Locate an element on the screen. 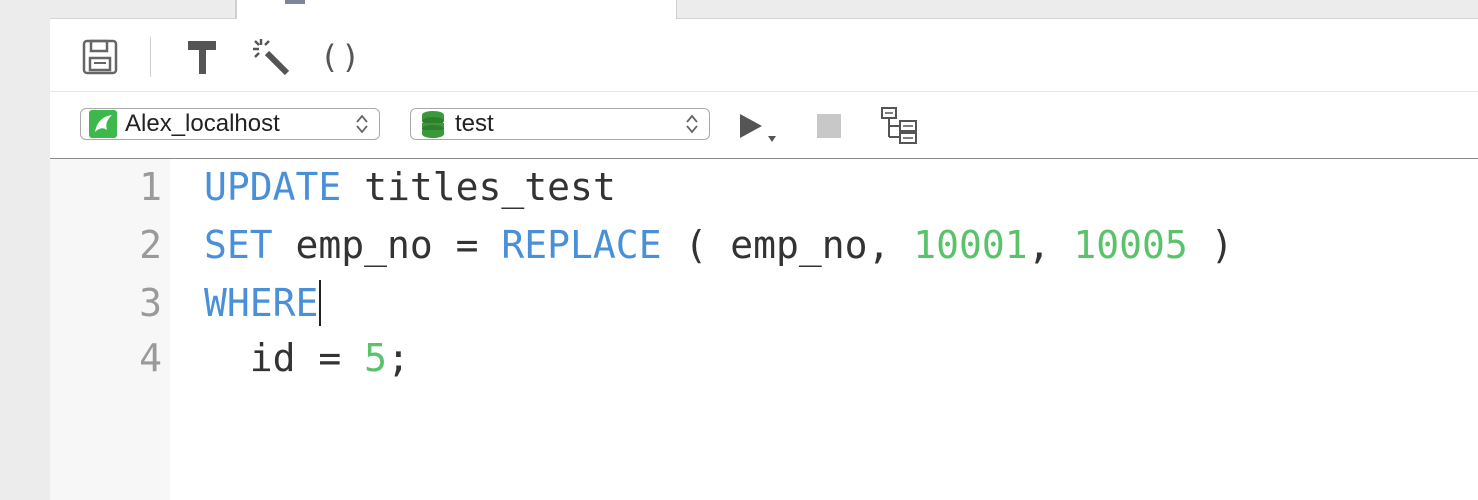 This screenshot has width=1478, height=500. sql-text: ; is located at coordinates (398, 358).